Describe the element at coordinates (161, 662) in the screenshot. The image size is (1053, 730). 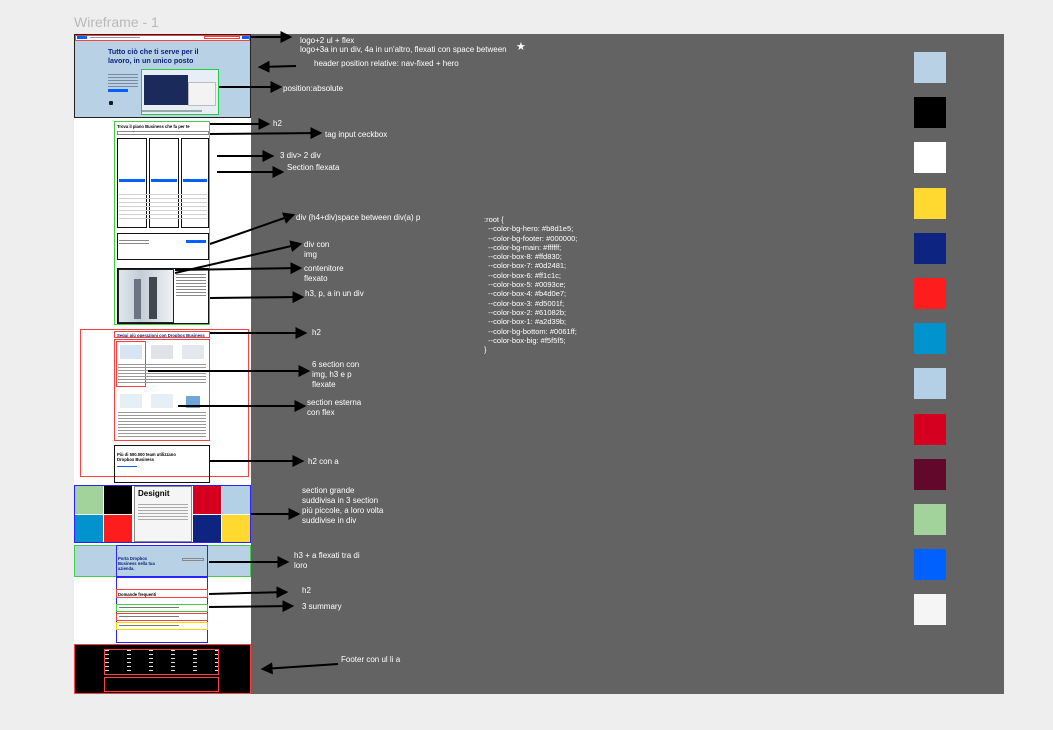
I see `footer-columns` at that location.